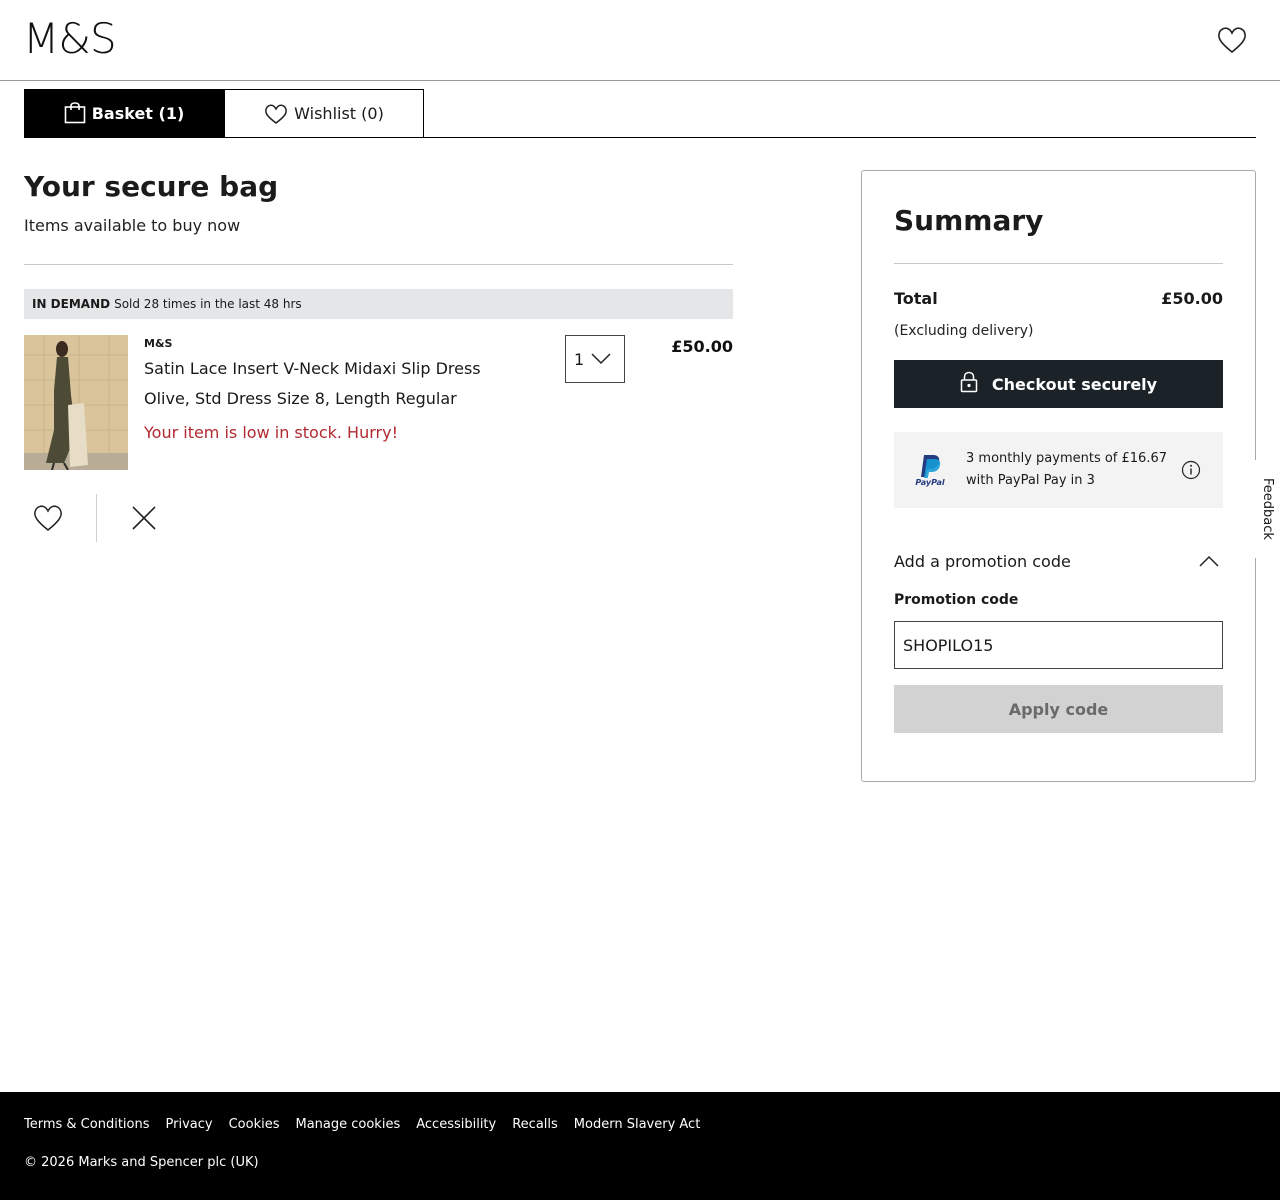 Image resolution: width=1280 pixels, height=1200 pixels. What do you see at coordinates (144, 518) in the screenshot?
I see `remove-item-close-icon` at bounding box center [144, 518].